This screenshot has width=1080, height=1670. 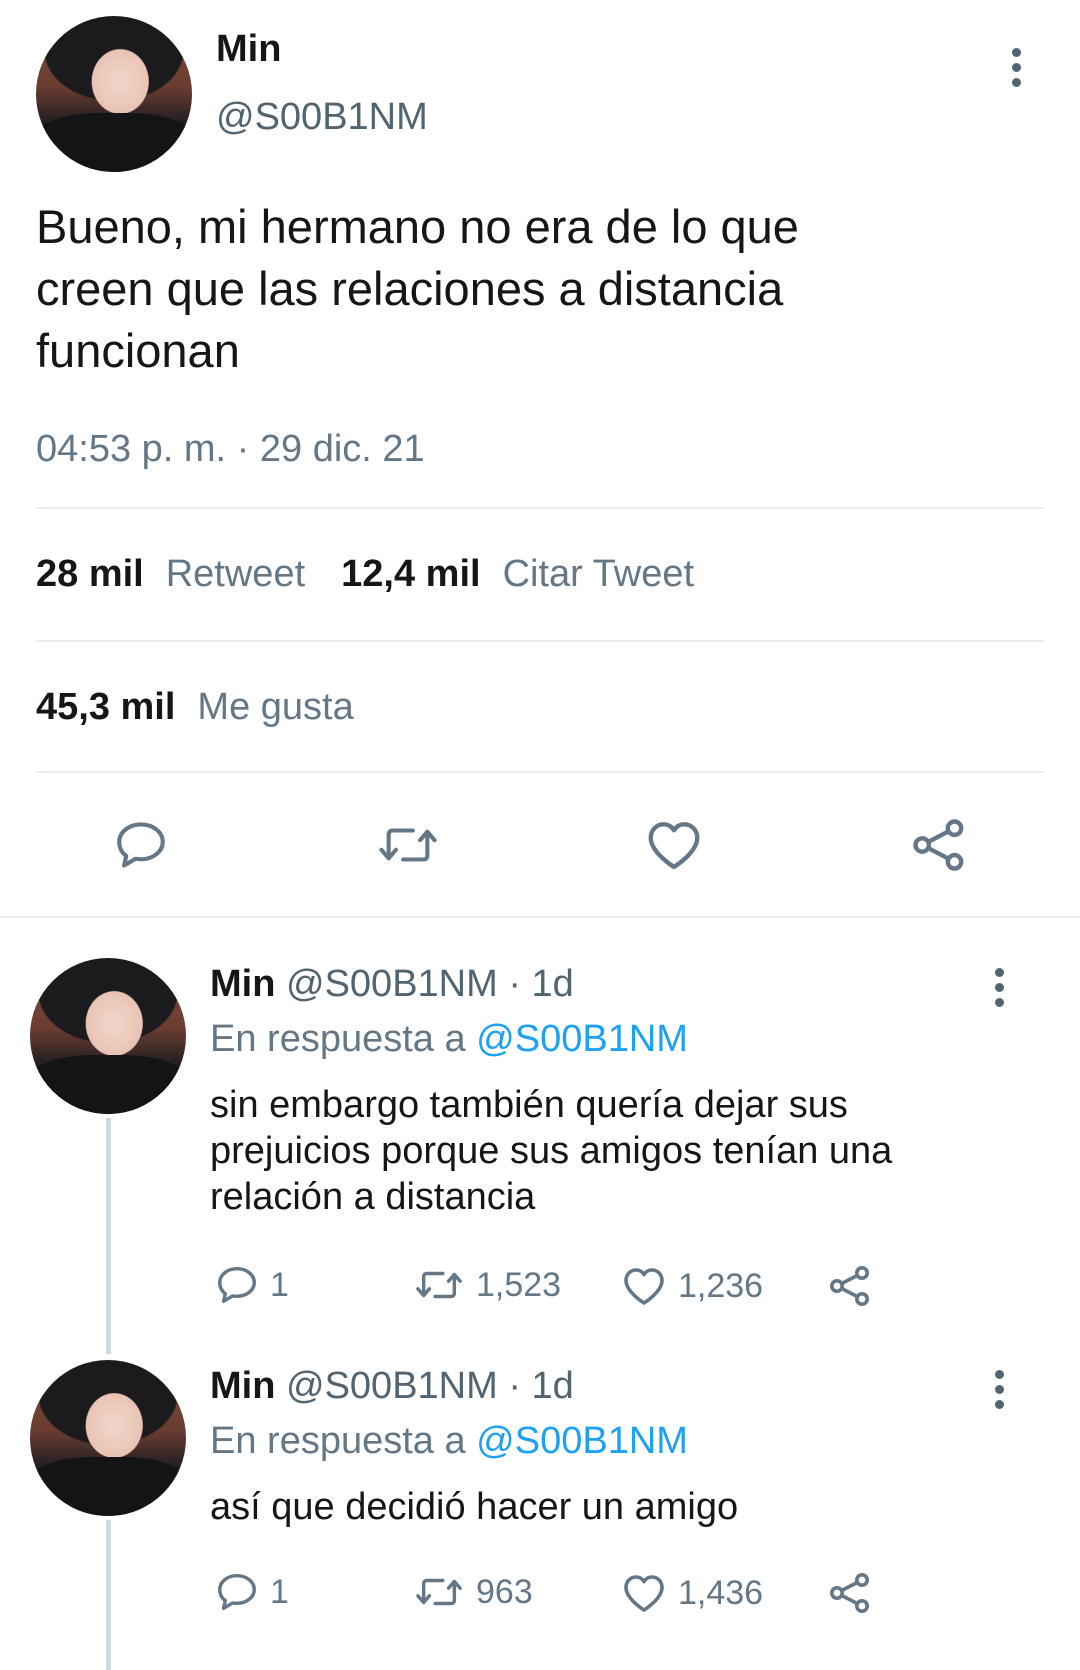 I want to click on quote-count: 12,4 mil, so click(x=410, y=574).